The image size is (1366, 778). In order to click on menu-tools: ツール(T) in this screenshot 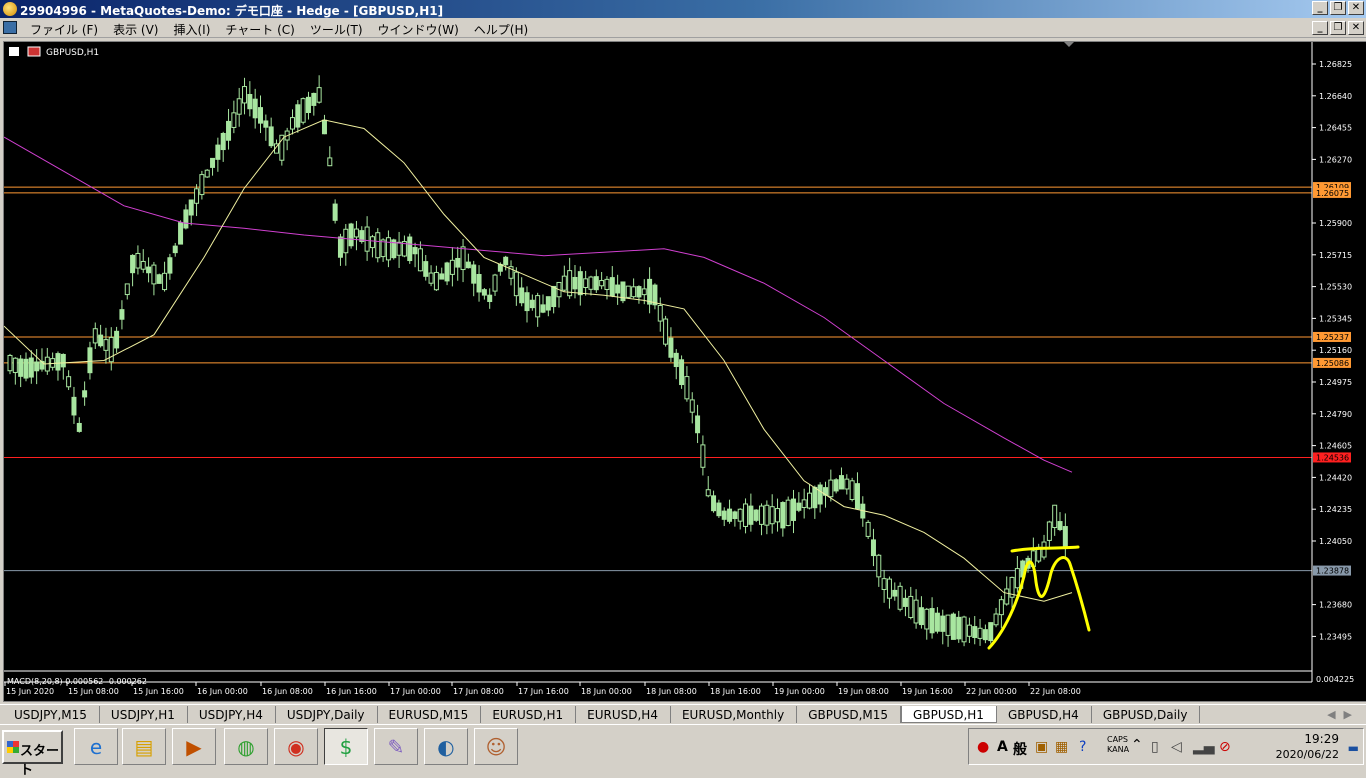, I will do `click(340, 29)`.